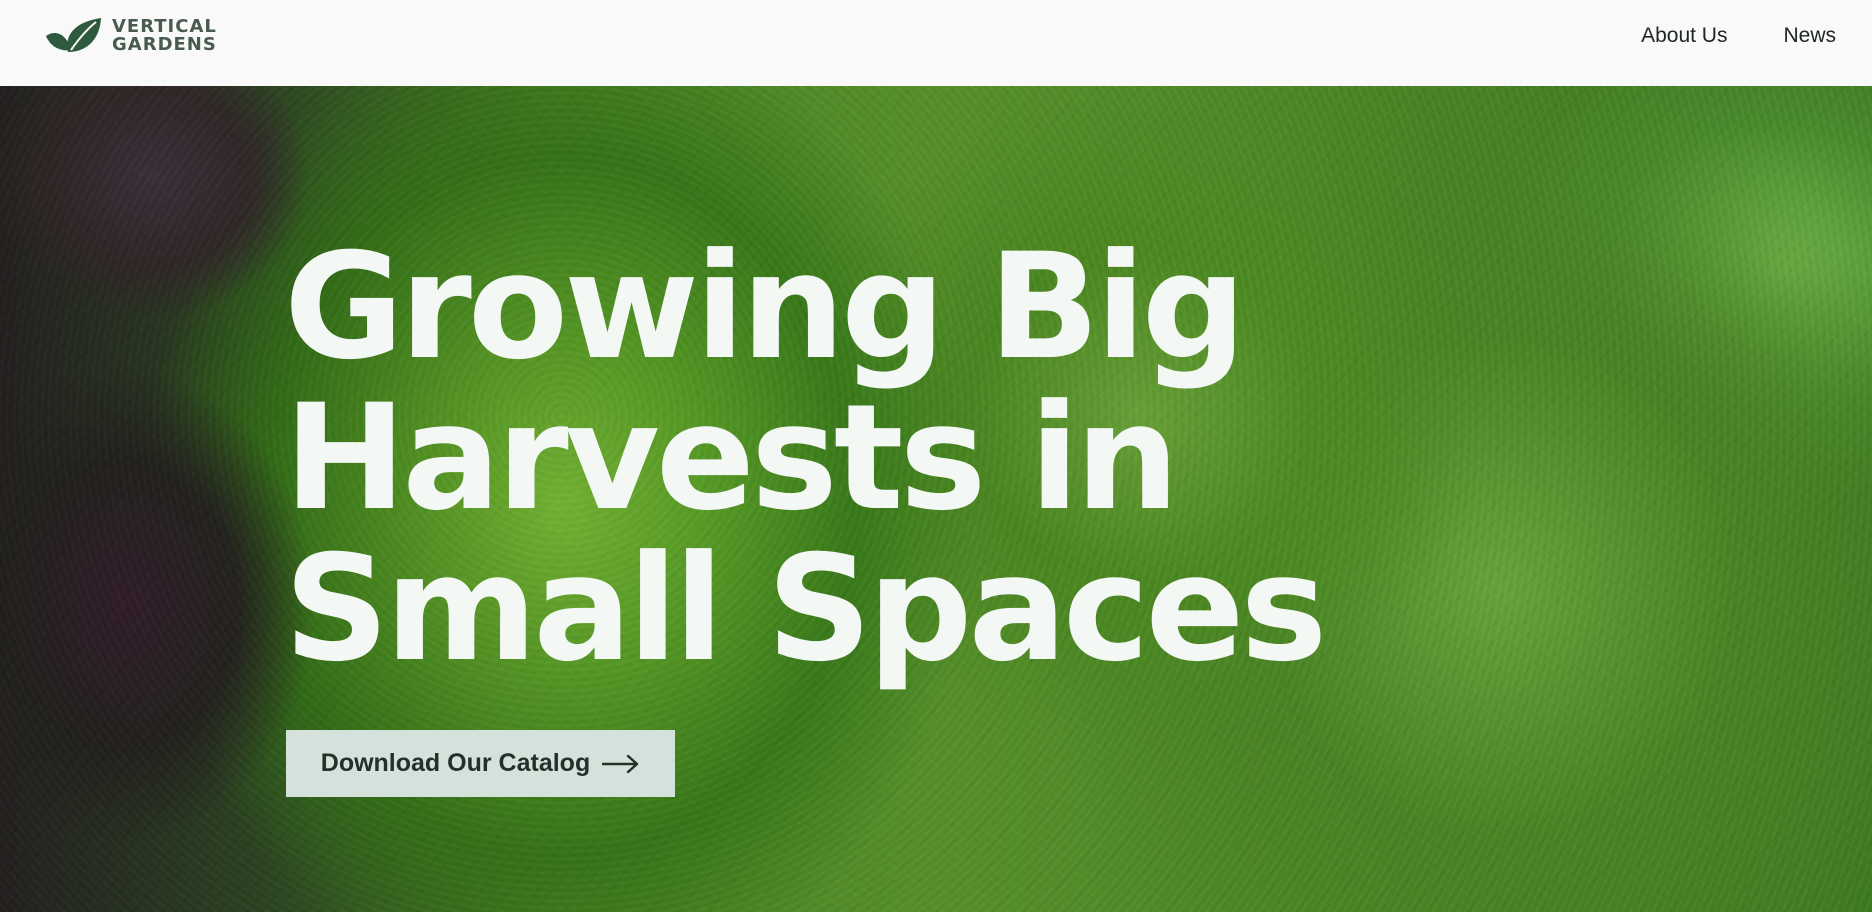 The image size is (1872, 912). I want to click on main-nav: About Us News, so click(1738, 36).